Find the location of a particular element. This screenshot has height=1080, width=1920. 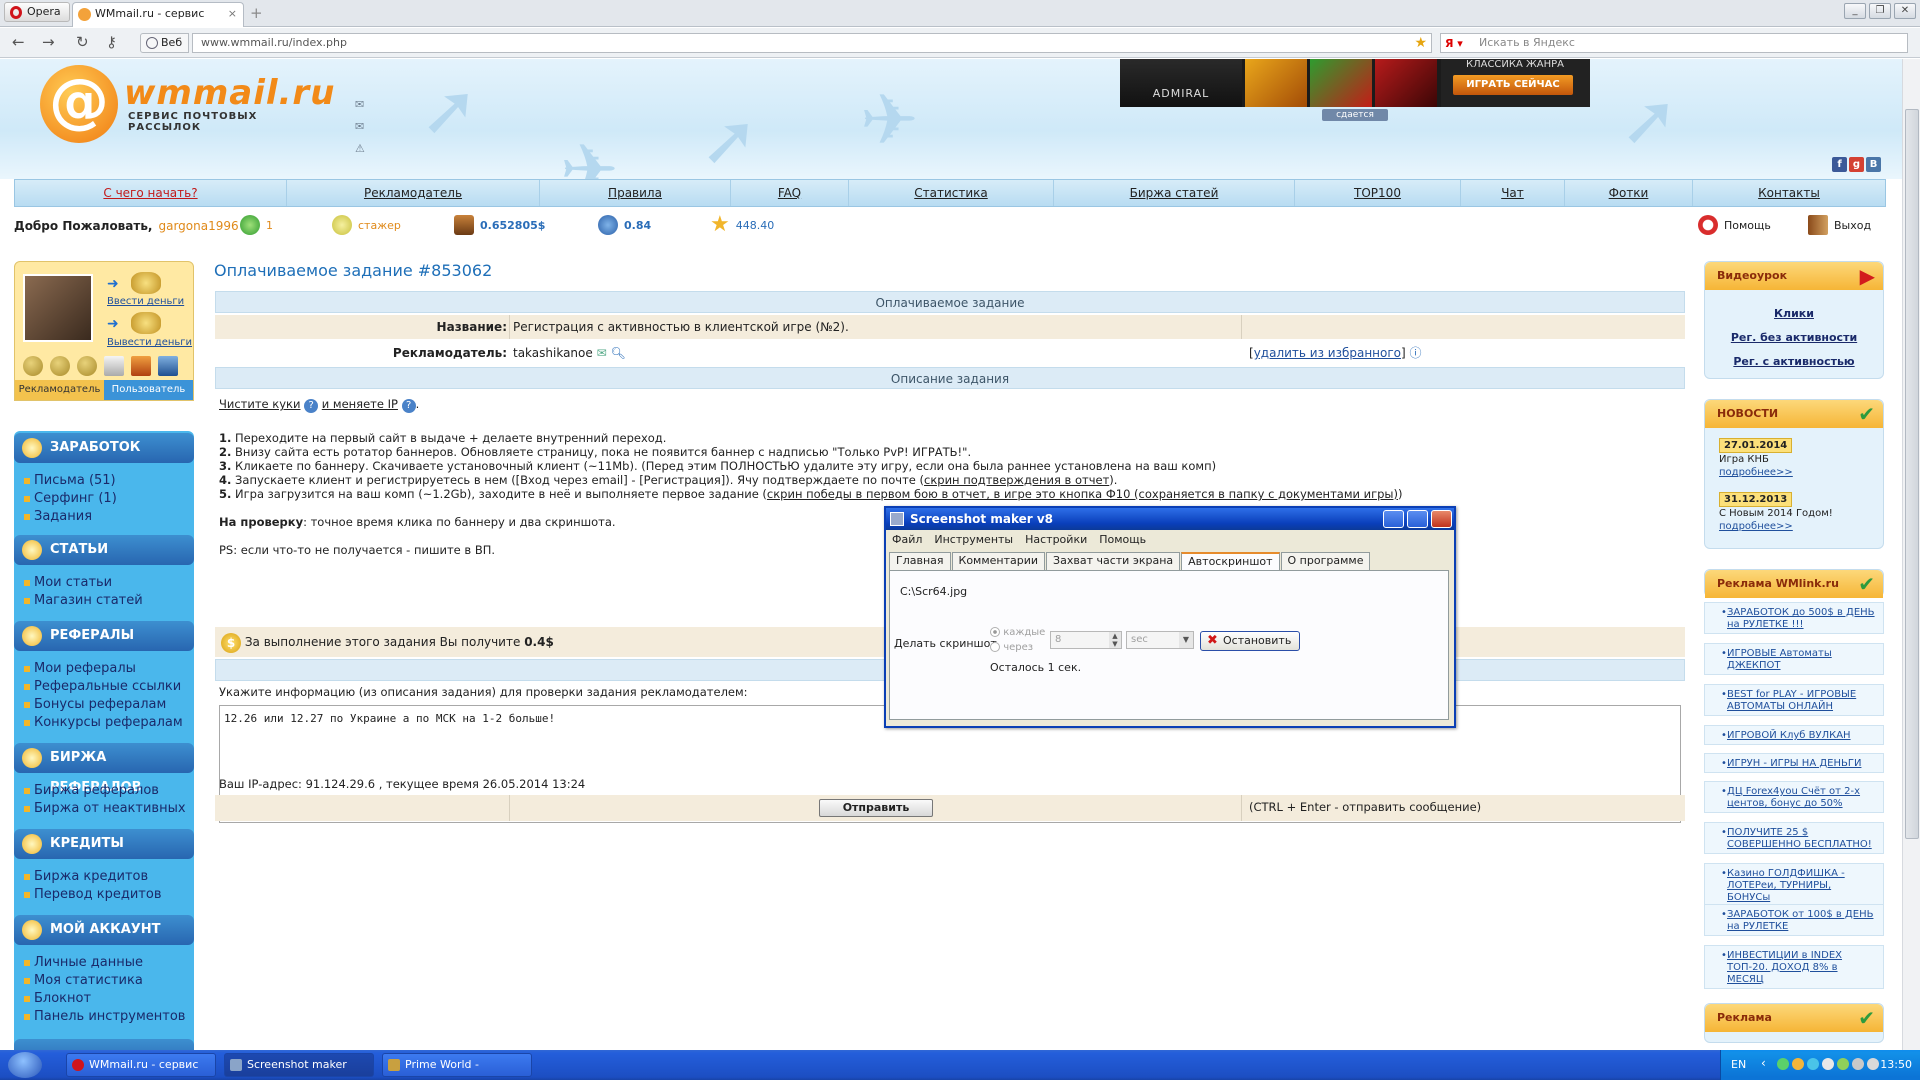

credits: 0.84 is located at coordinates (624, 225).